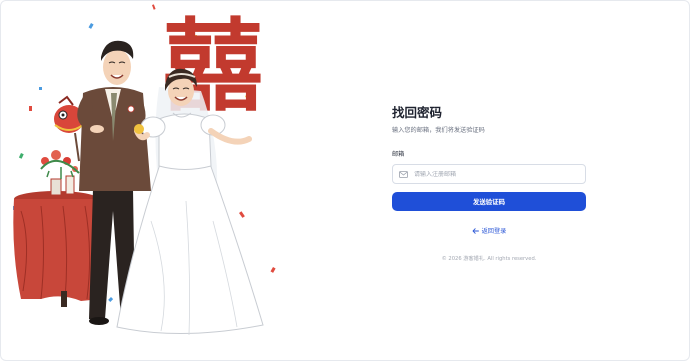 The width and height of the screenshot is (690, 361). What do you see at coordinates (494, 174) in the screenshot?
I see `email-input` at bounding box center [494, 174].